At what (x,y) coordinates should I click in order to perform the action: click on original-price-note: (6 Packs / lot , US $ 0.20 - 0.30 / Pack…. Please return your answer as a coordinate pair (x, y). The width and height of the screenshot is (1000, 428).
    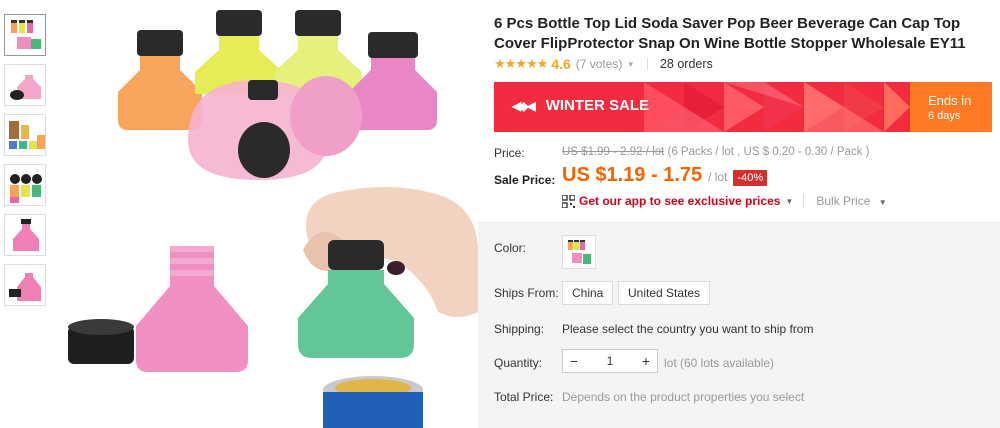
    Looking at the image, I should click on (768, 152).